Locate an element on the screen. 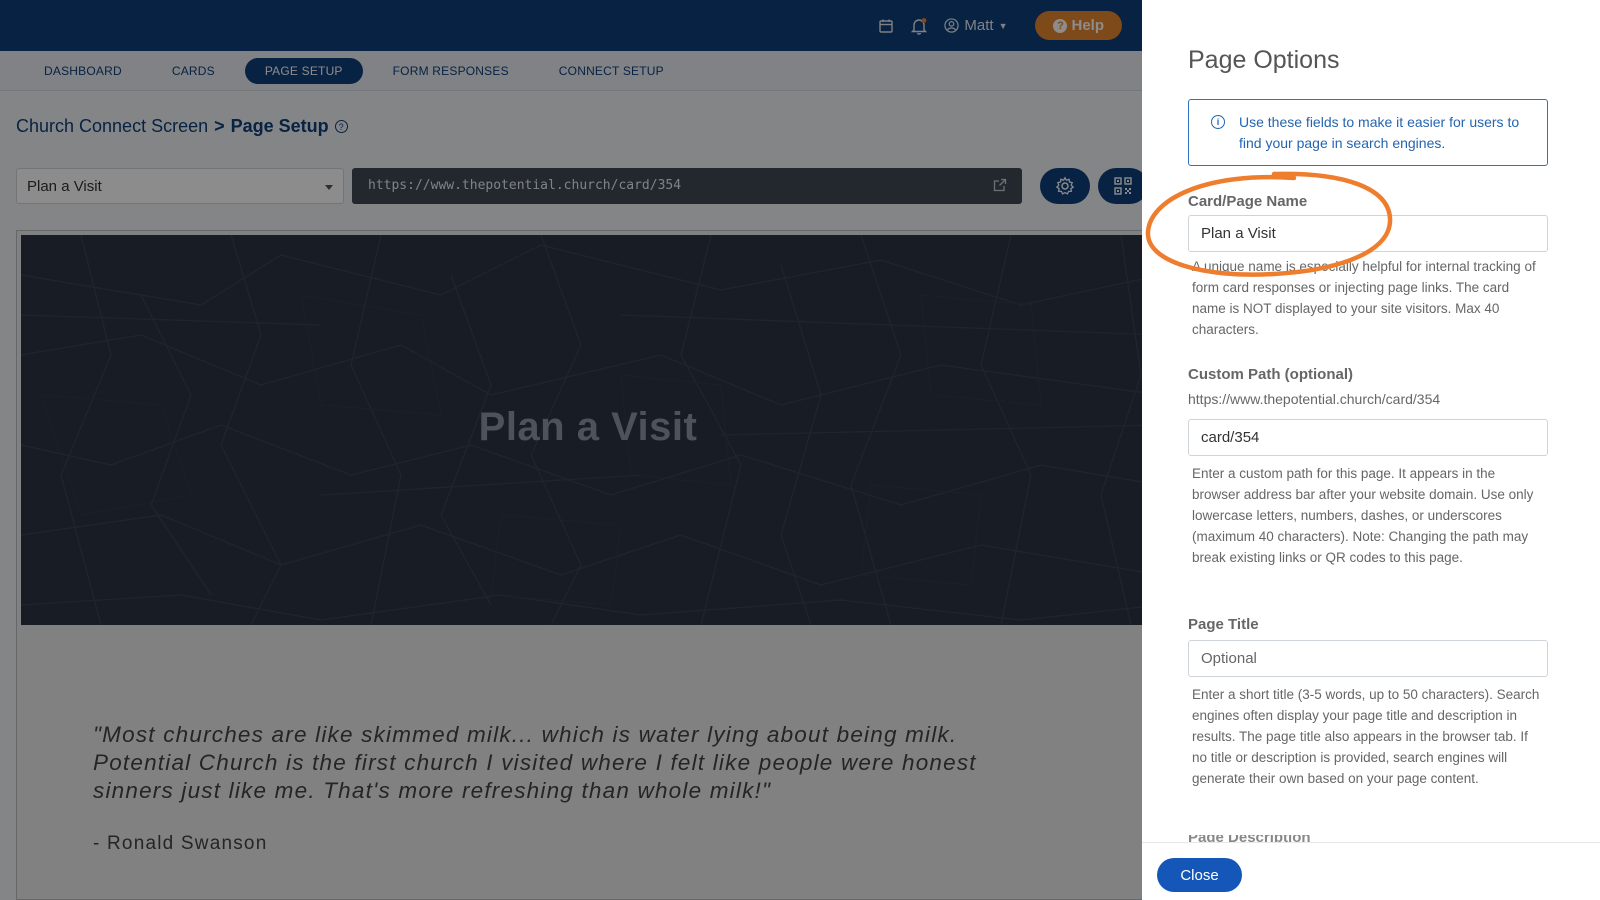 The width and height of the screenshot is (1600, 900). caret-down-icon is located at coordinates (329, 187).